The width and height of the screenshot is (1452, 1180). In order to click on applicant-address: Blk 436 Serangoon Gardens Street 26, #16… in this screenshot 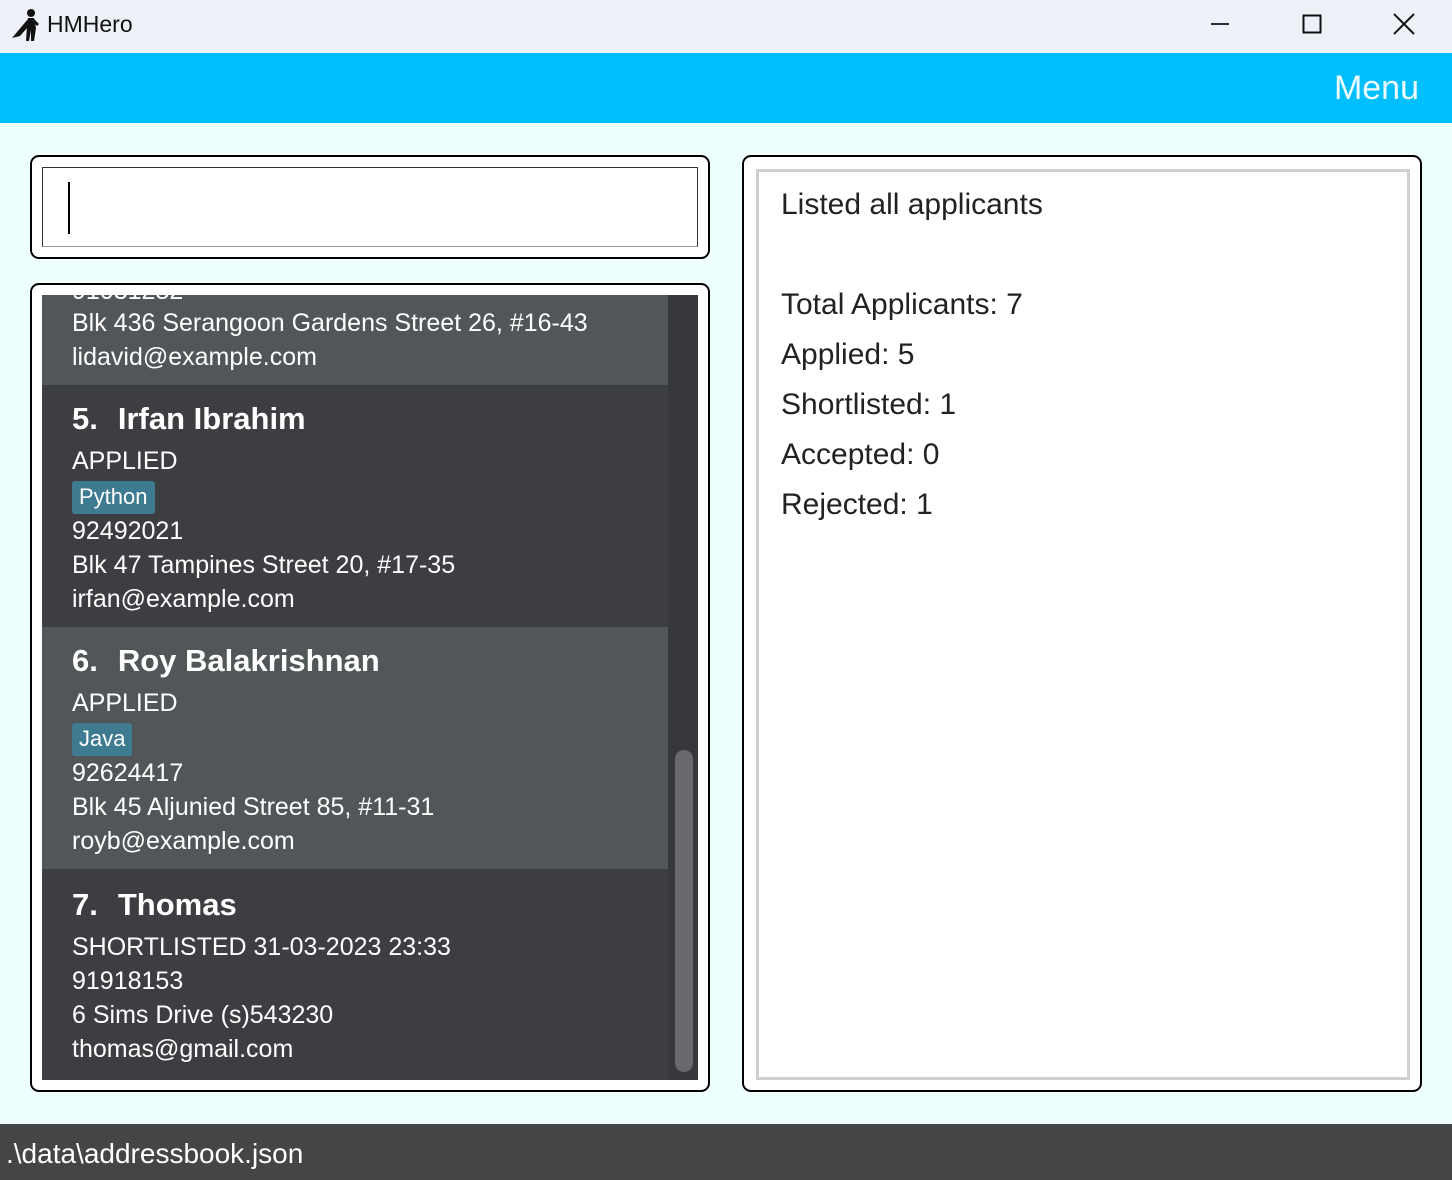, I will do `click(330, 323)`.